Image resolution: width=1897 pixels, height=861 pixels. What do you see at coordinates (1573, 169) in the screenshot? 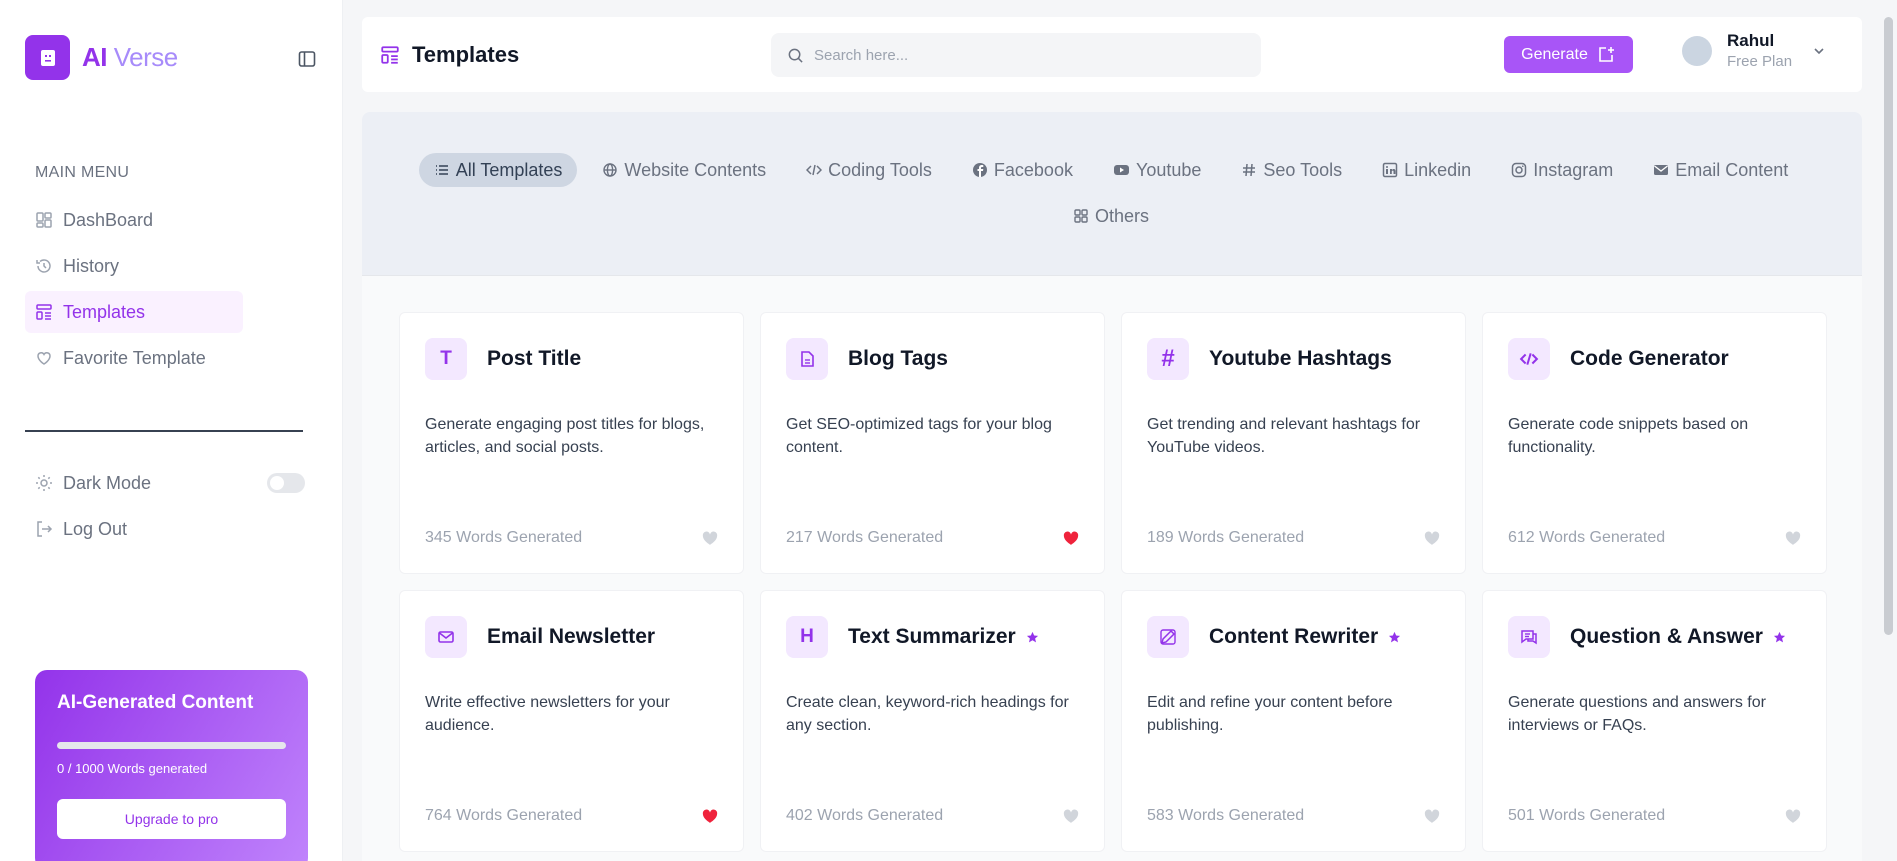
I see `filter-label: Instagram` at bounding box center [1573, 169].